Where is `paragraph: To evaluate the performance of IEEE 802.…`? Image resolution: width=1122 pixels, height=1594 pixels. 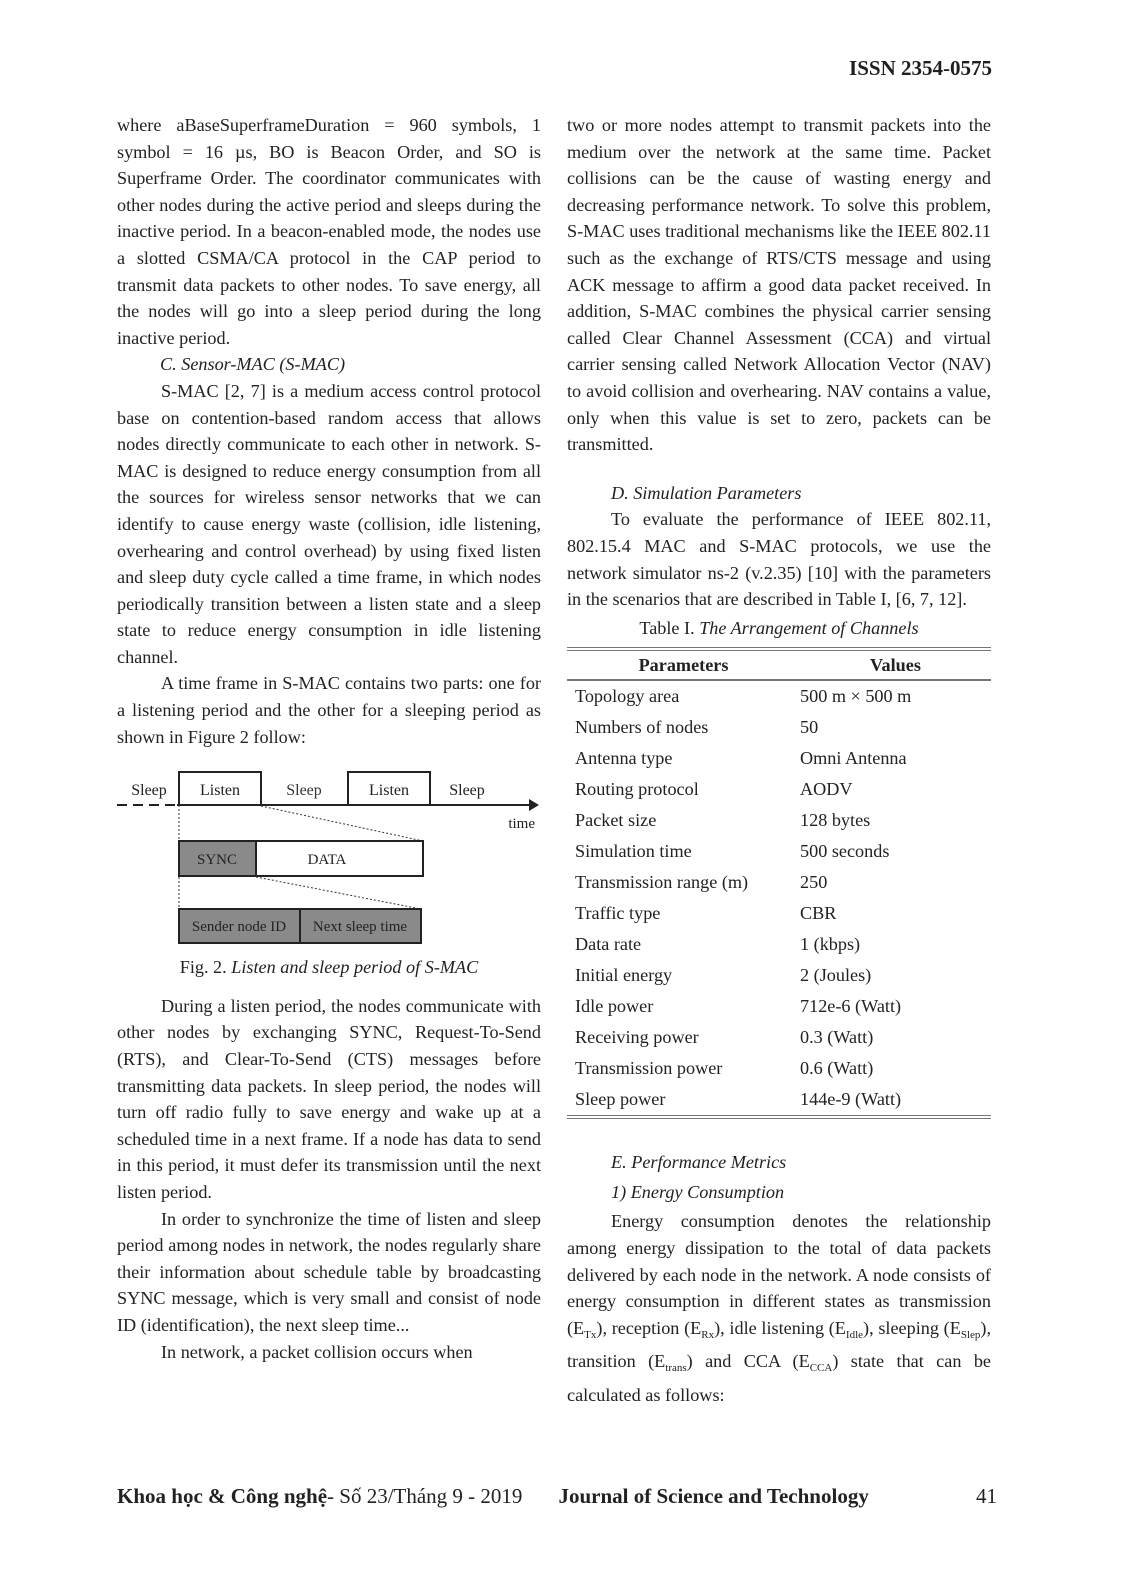 paragraph: To evaluate the performance of IEEE 802.… is located at coordinates (779, 559).